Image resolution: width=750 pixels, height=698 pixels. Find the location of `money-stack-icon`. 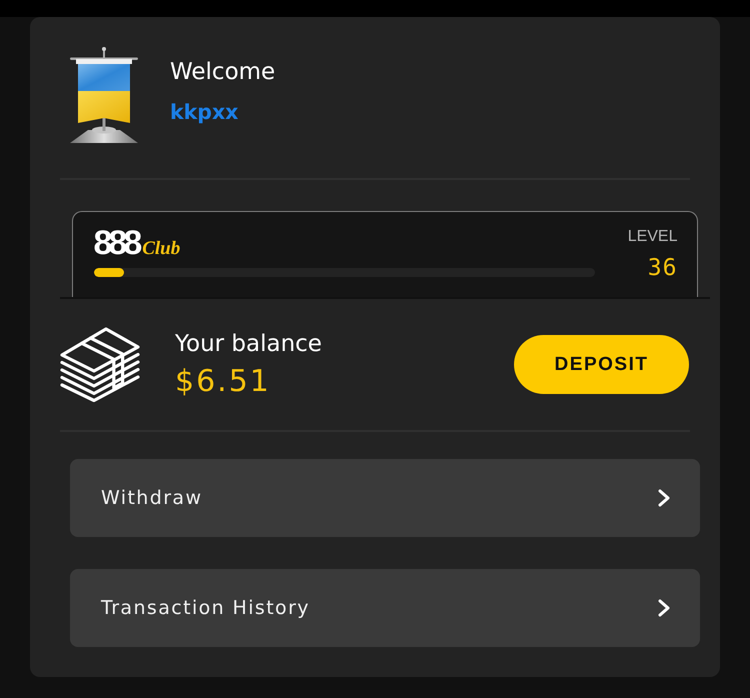

money-stack-icon is located at coordinates (100, 364).